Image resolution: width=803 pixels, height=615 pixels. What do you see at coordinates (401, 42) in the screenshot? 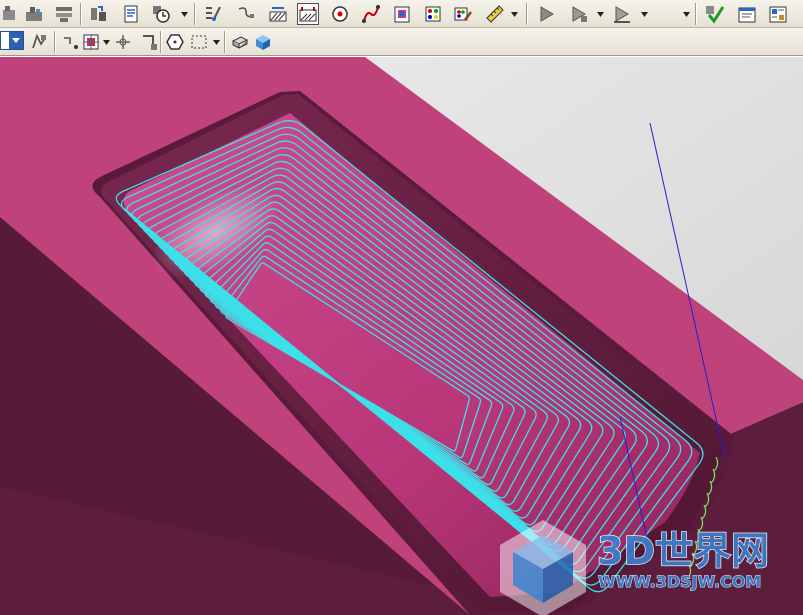
I see `selection-toolbar` at bounding box center [401, 42].